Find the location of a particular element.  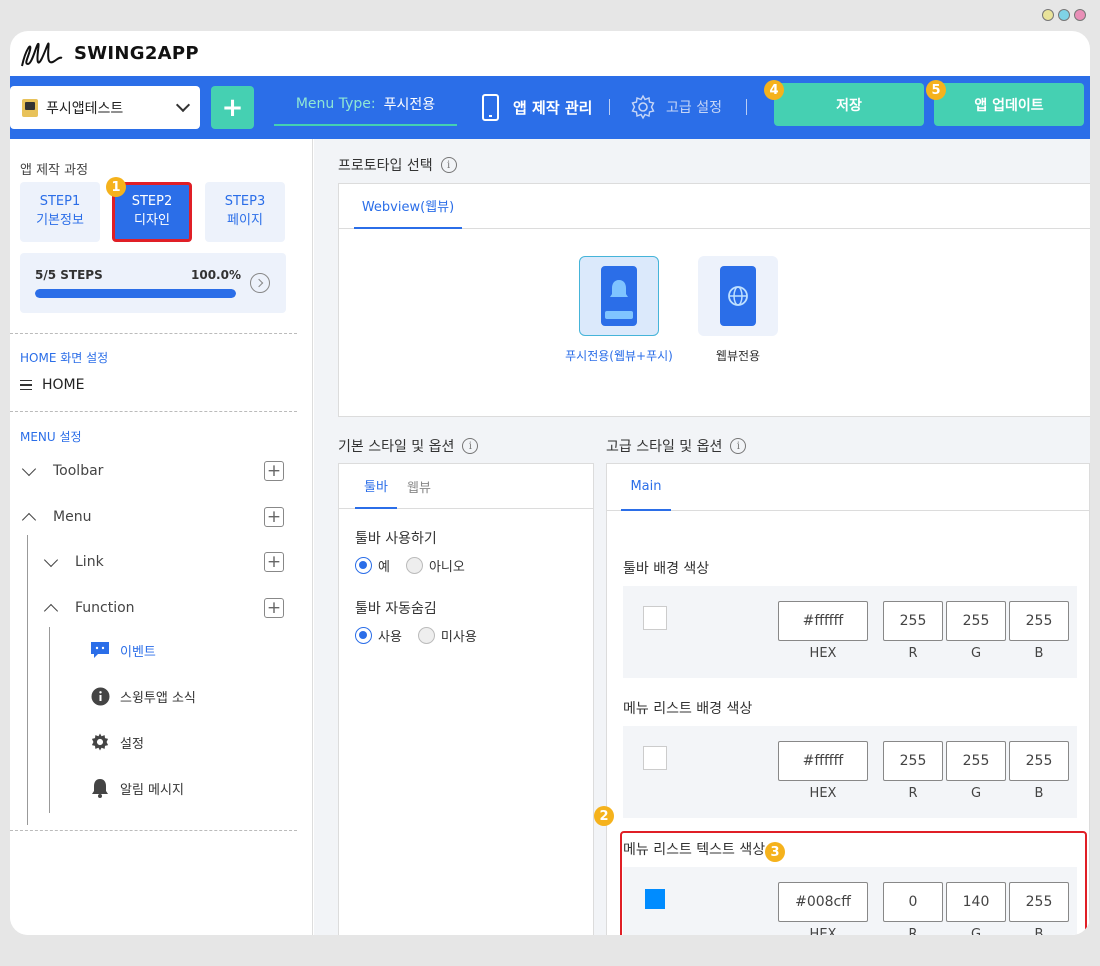

basic-options-title: 기본 스타일 및 옵션 i is located at coordinates (408, 446).